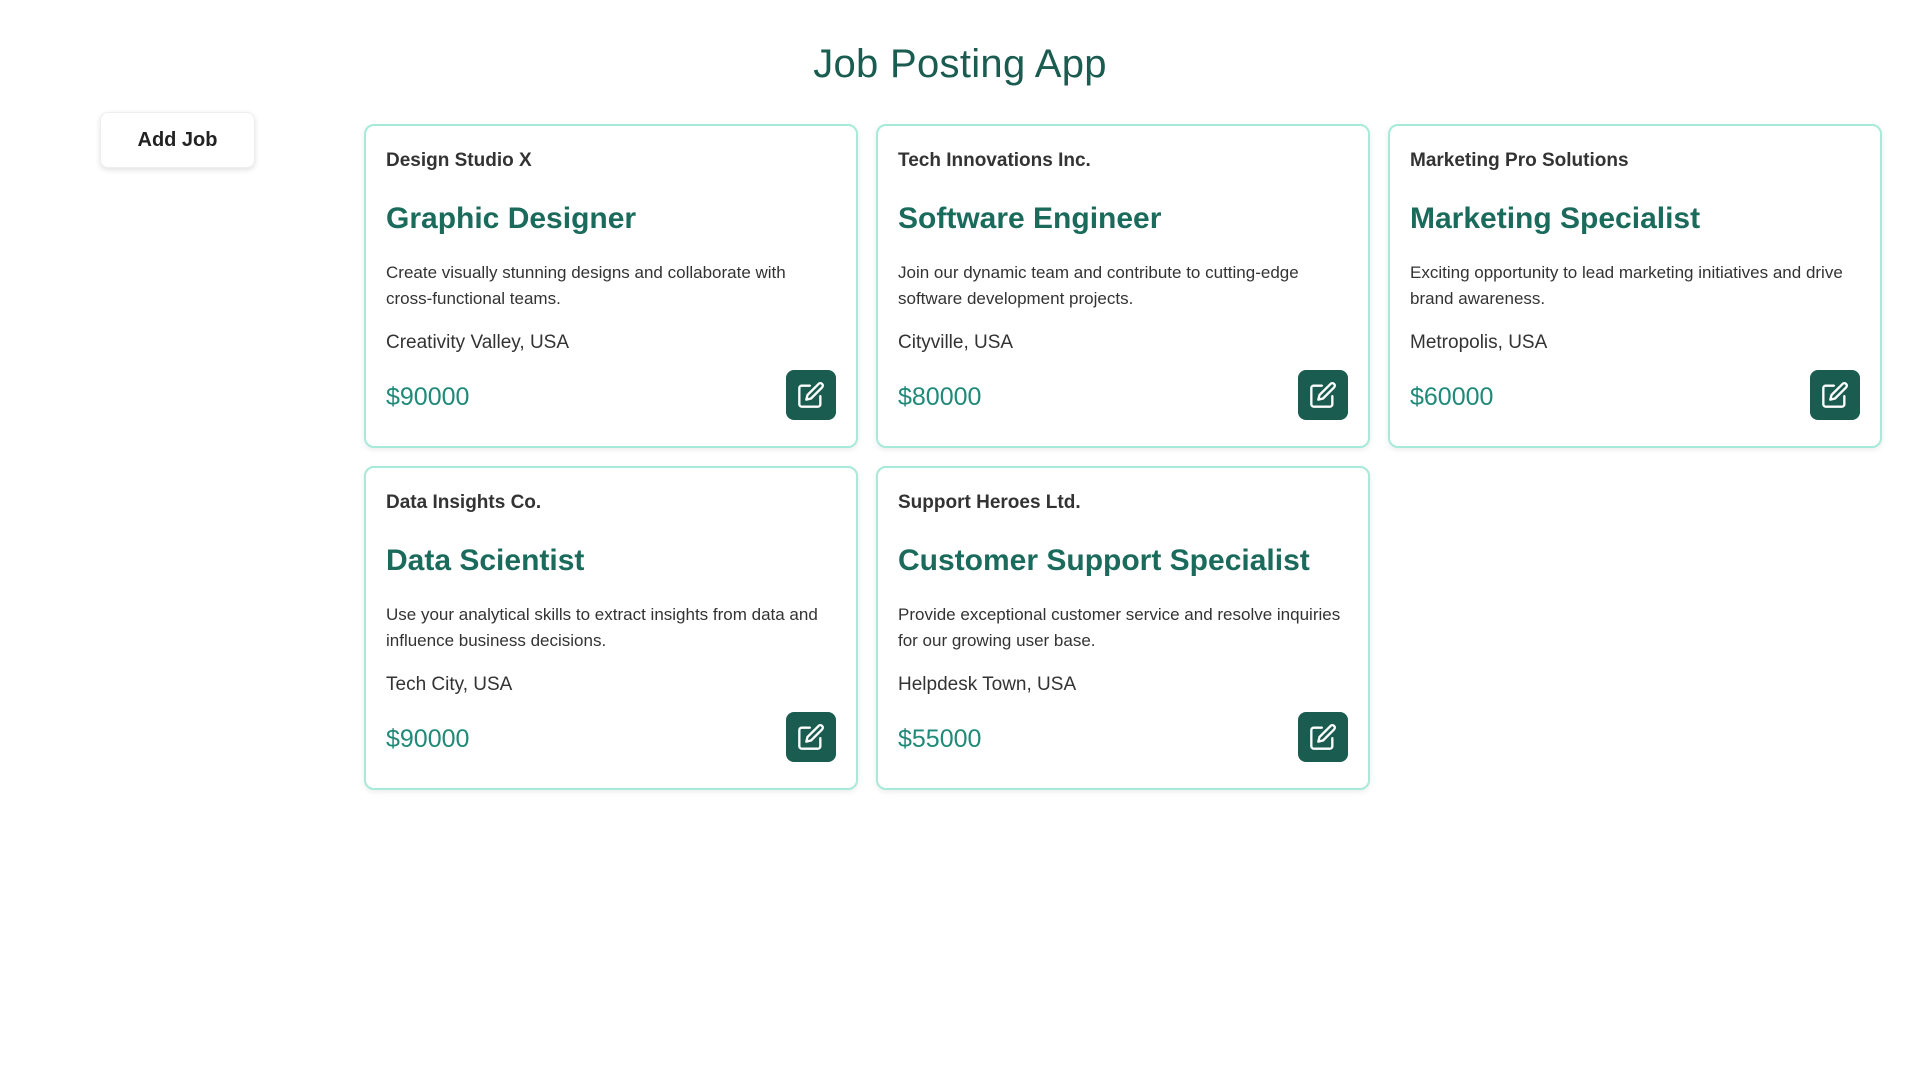  I want to click on job-location: Creativity Valley, USA, so click(478, 342).